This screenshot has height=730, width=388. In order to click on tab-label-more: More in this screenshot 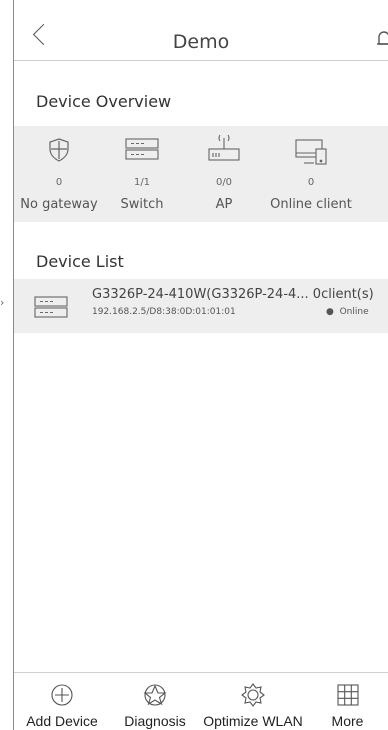, I will do `click(347, 721)`.